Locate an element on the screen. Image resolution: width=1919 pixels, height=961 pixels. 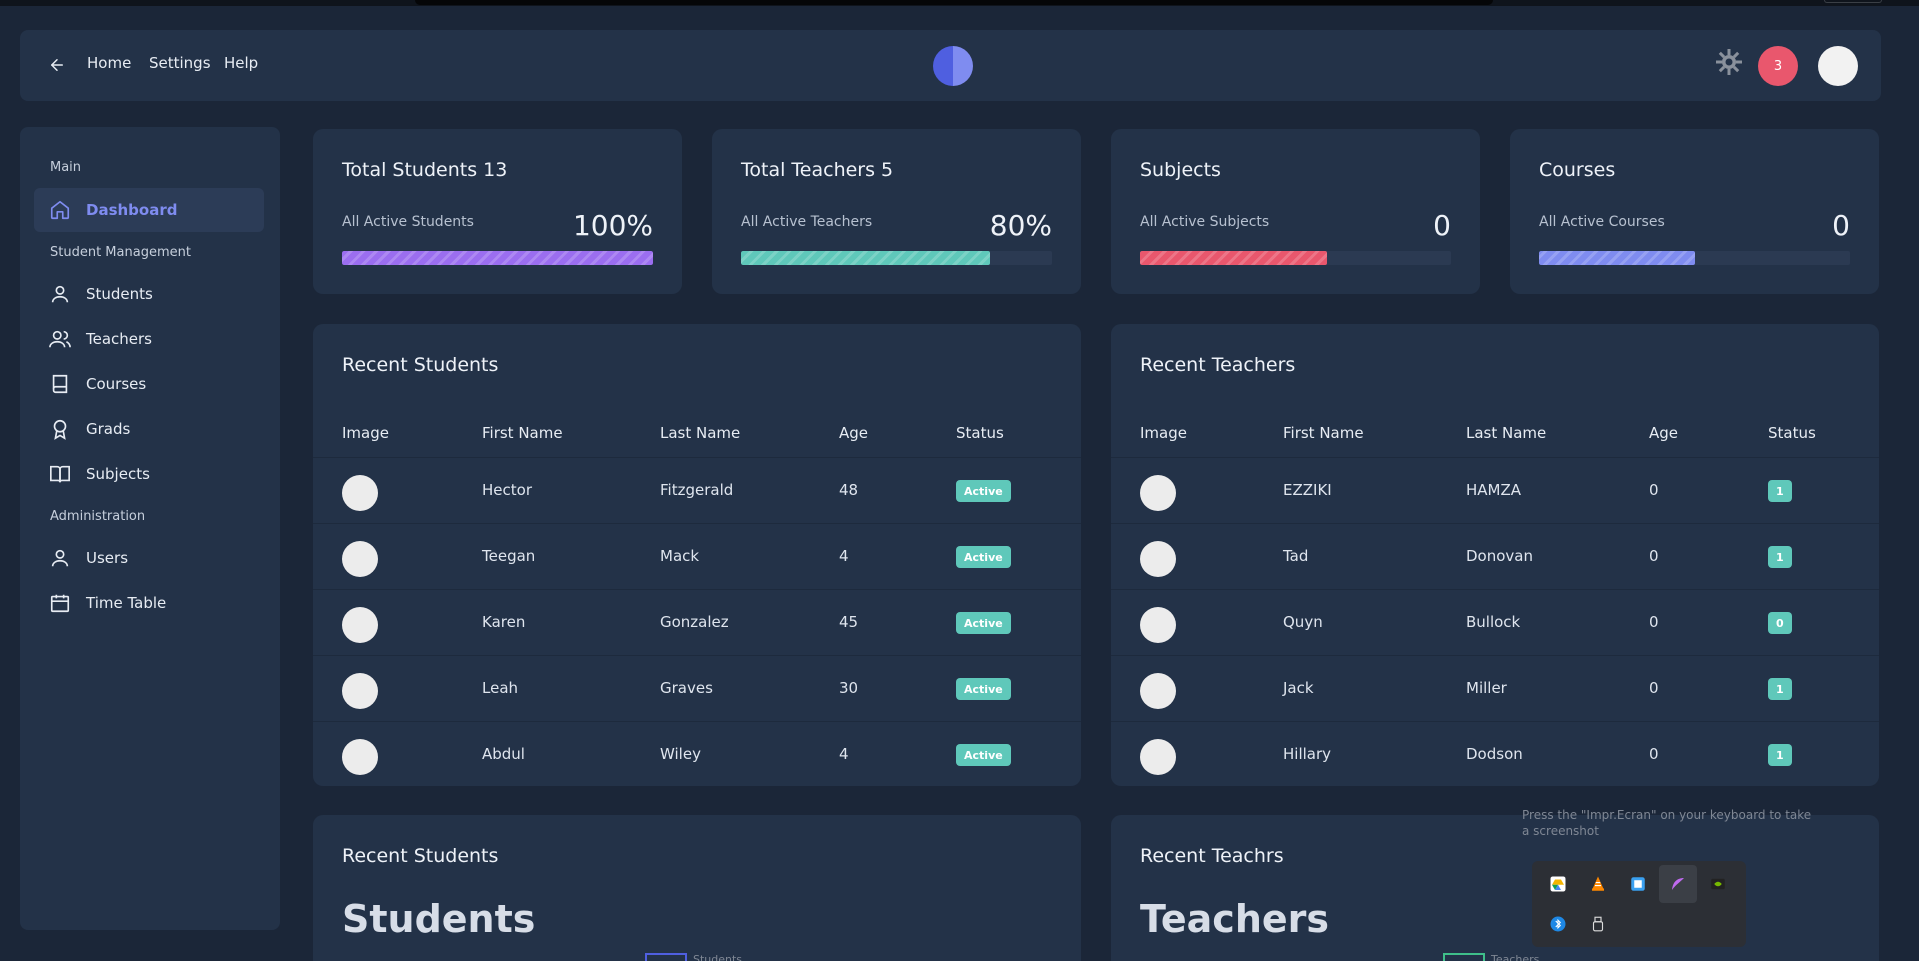
nvidia-icon is located at coordinates (1718, 884).